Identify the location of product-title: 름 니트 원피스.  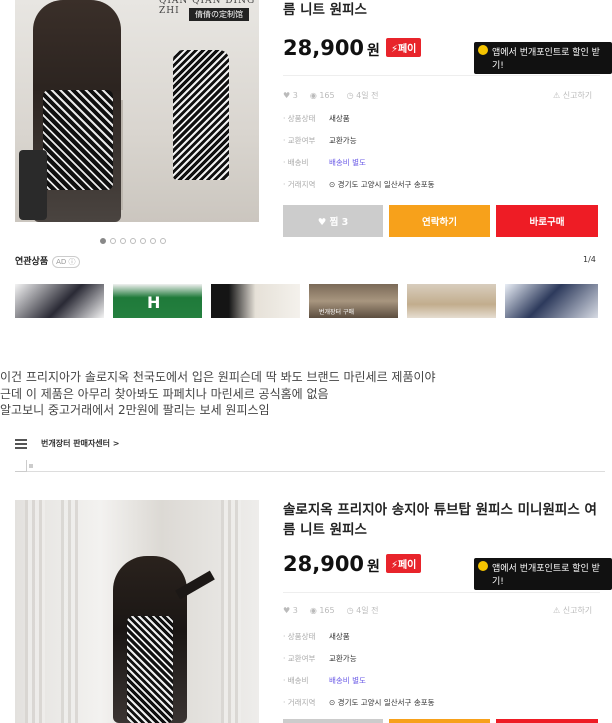
(325, 10).